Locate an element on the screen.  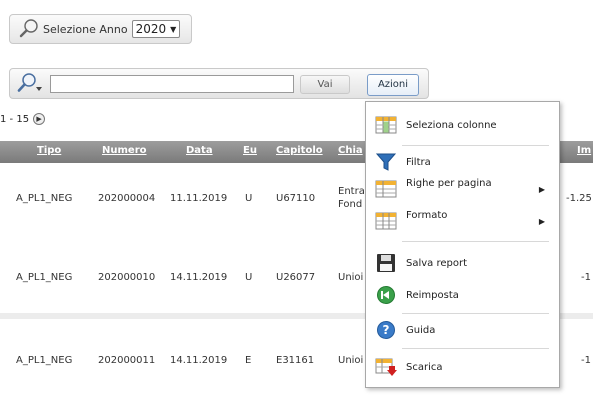
header-tipo: Tipo is located at coordinates (49, 150).